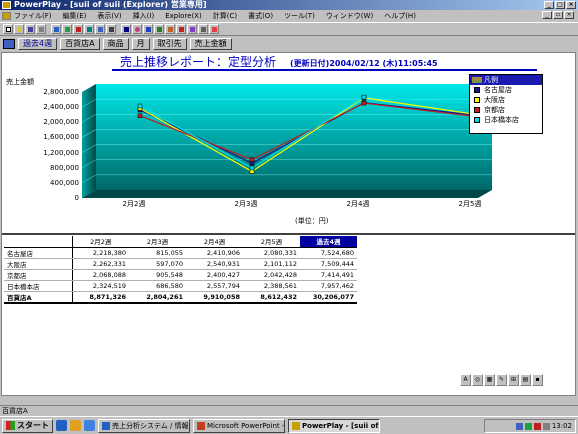 This screenshot has height=434, width=578. I want to click on column-header: 2月5週, so click(271, 242).